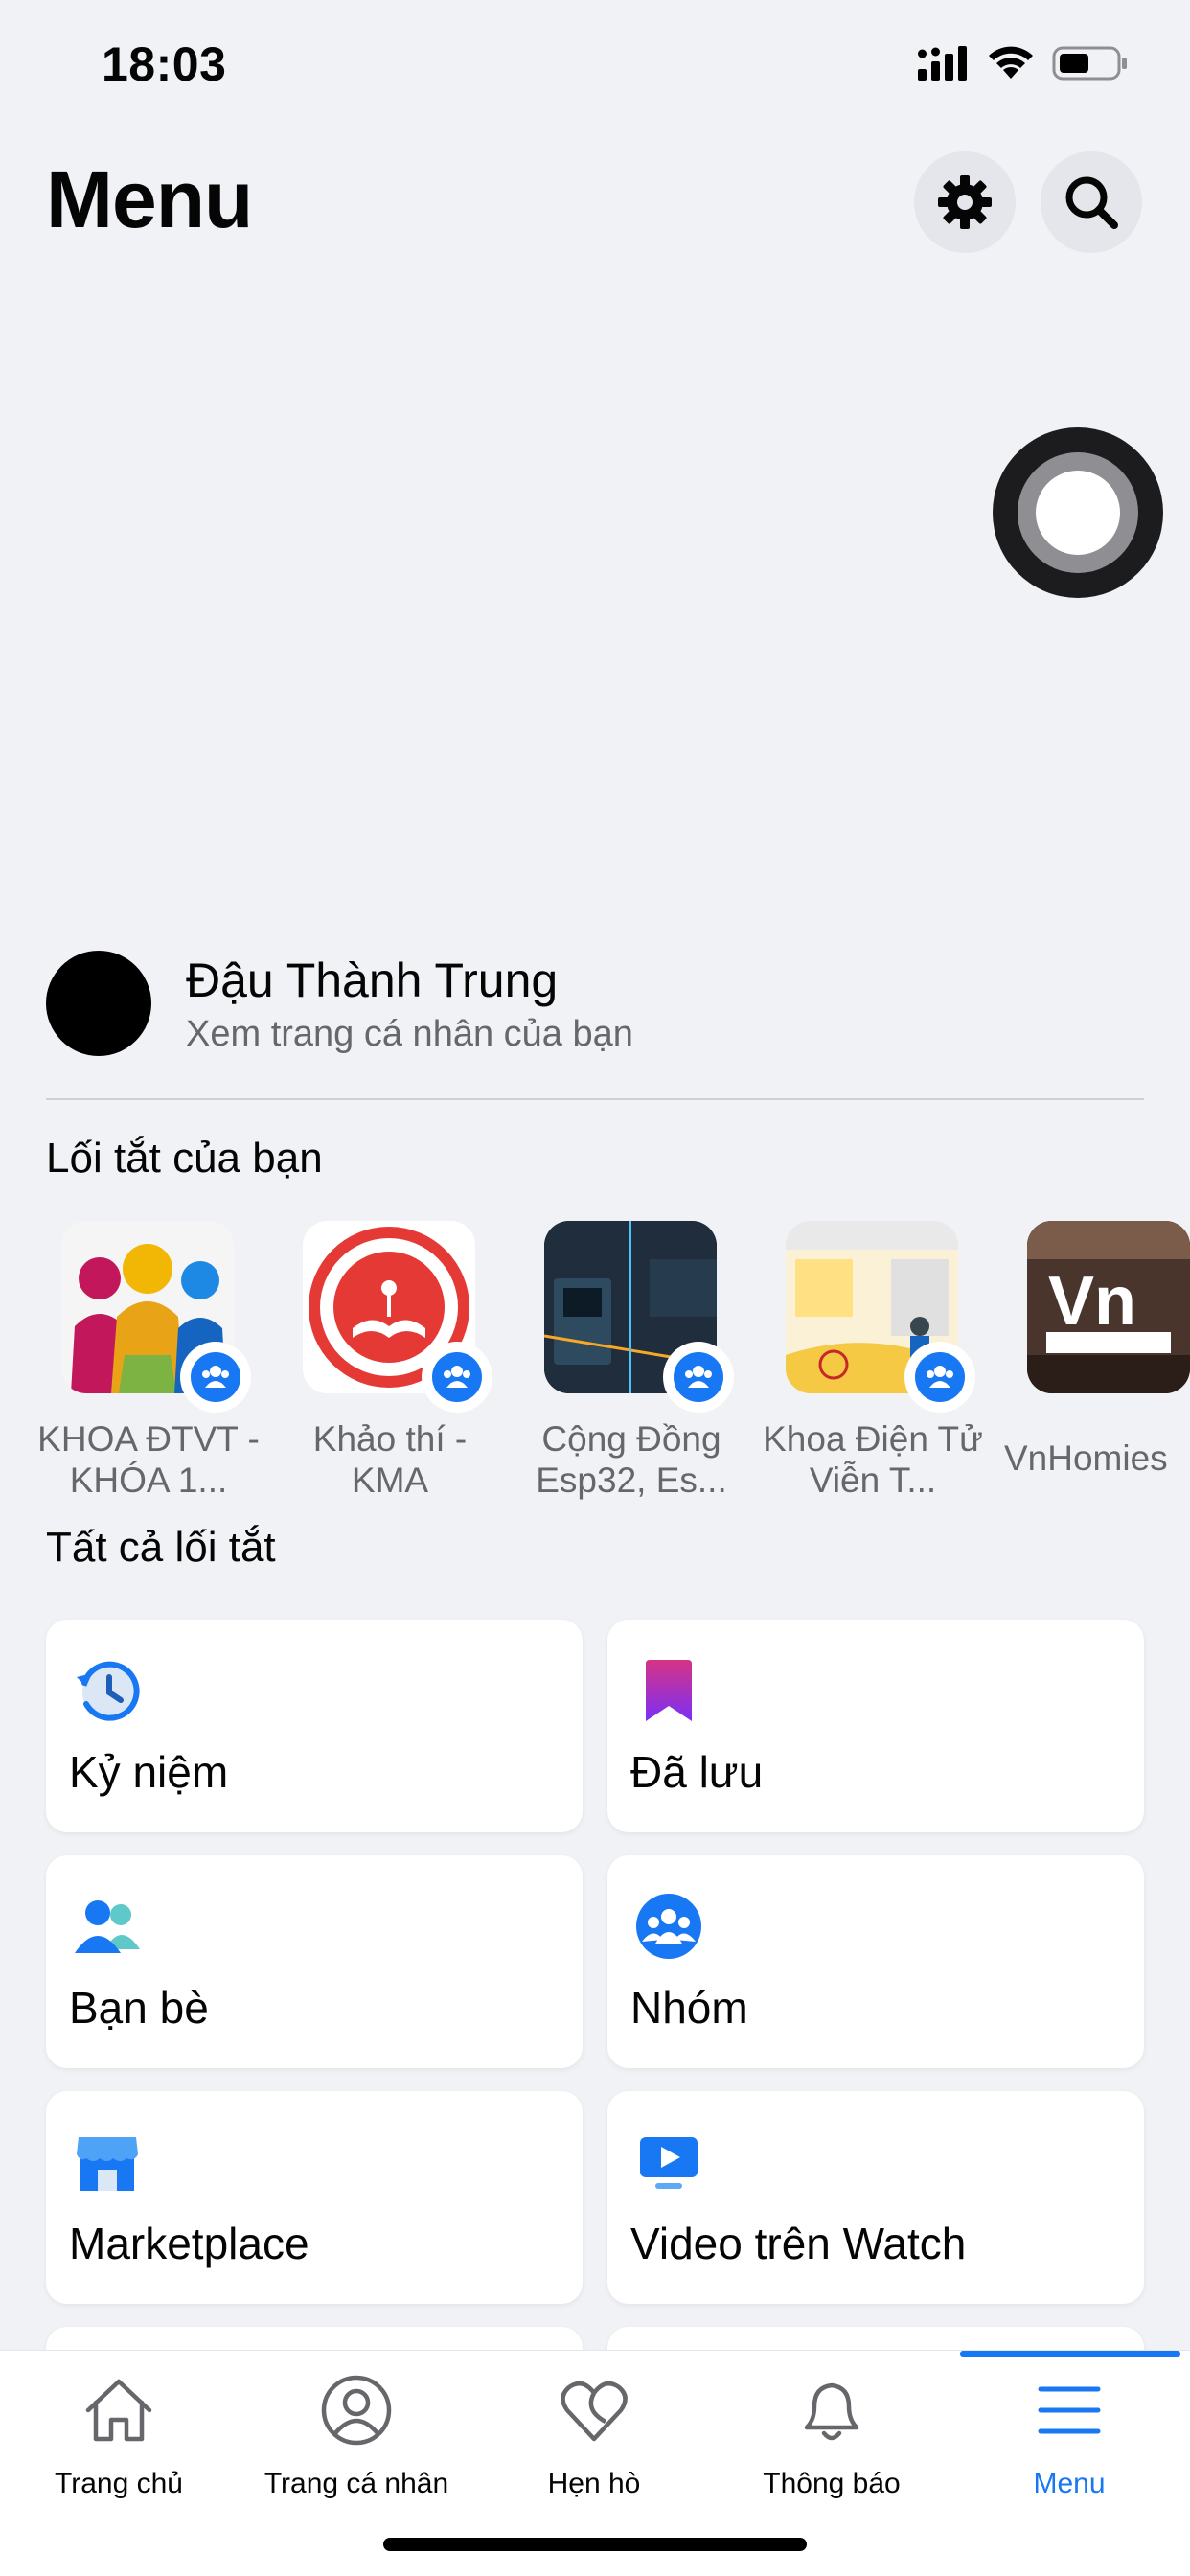 This screenshot has width=1190, height=2576. Describe the element at coordinates (109, 1691) in the screenshot. I see `memories-icon` at that location.